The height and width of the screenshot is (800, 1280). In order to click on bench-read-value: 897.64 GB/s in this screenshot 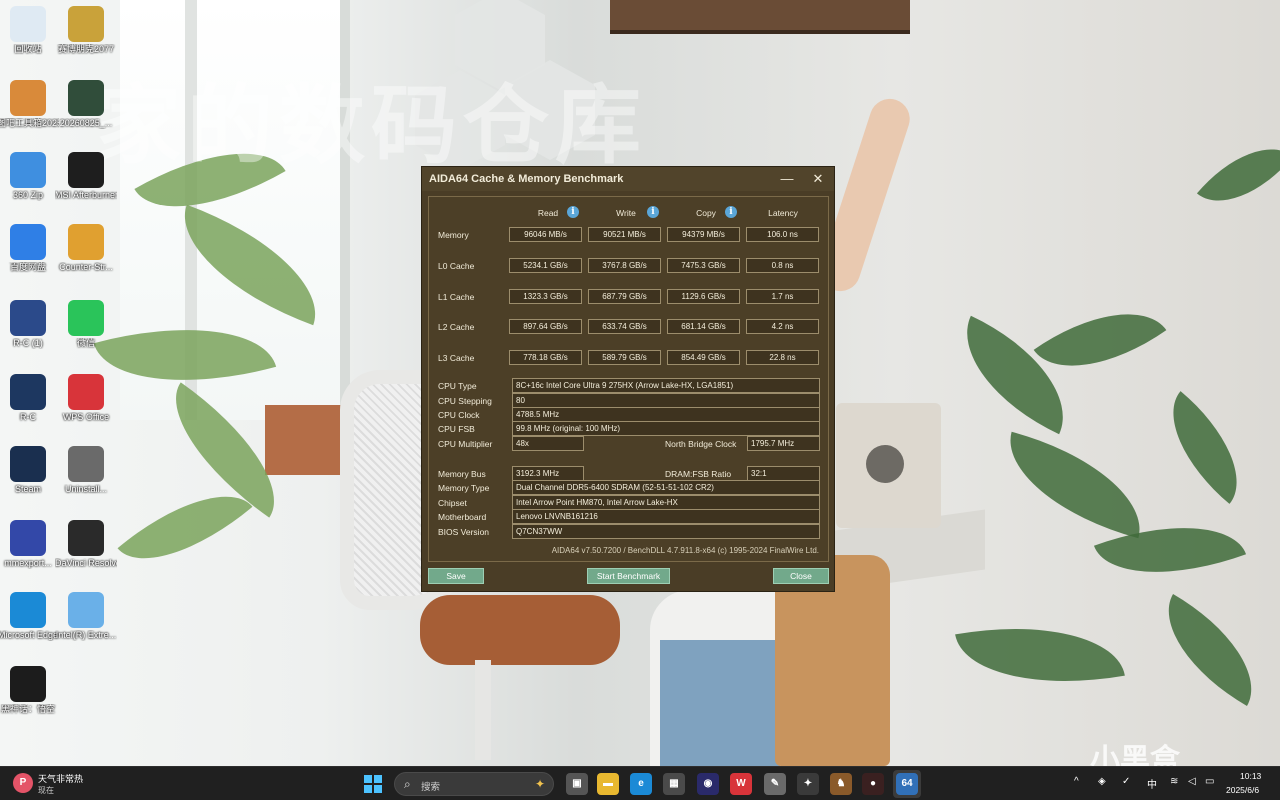, I will do `click(545, 326)`.